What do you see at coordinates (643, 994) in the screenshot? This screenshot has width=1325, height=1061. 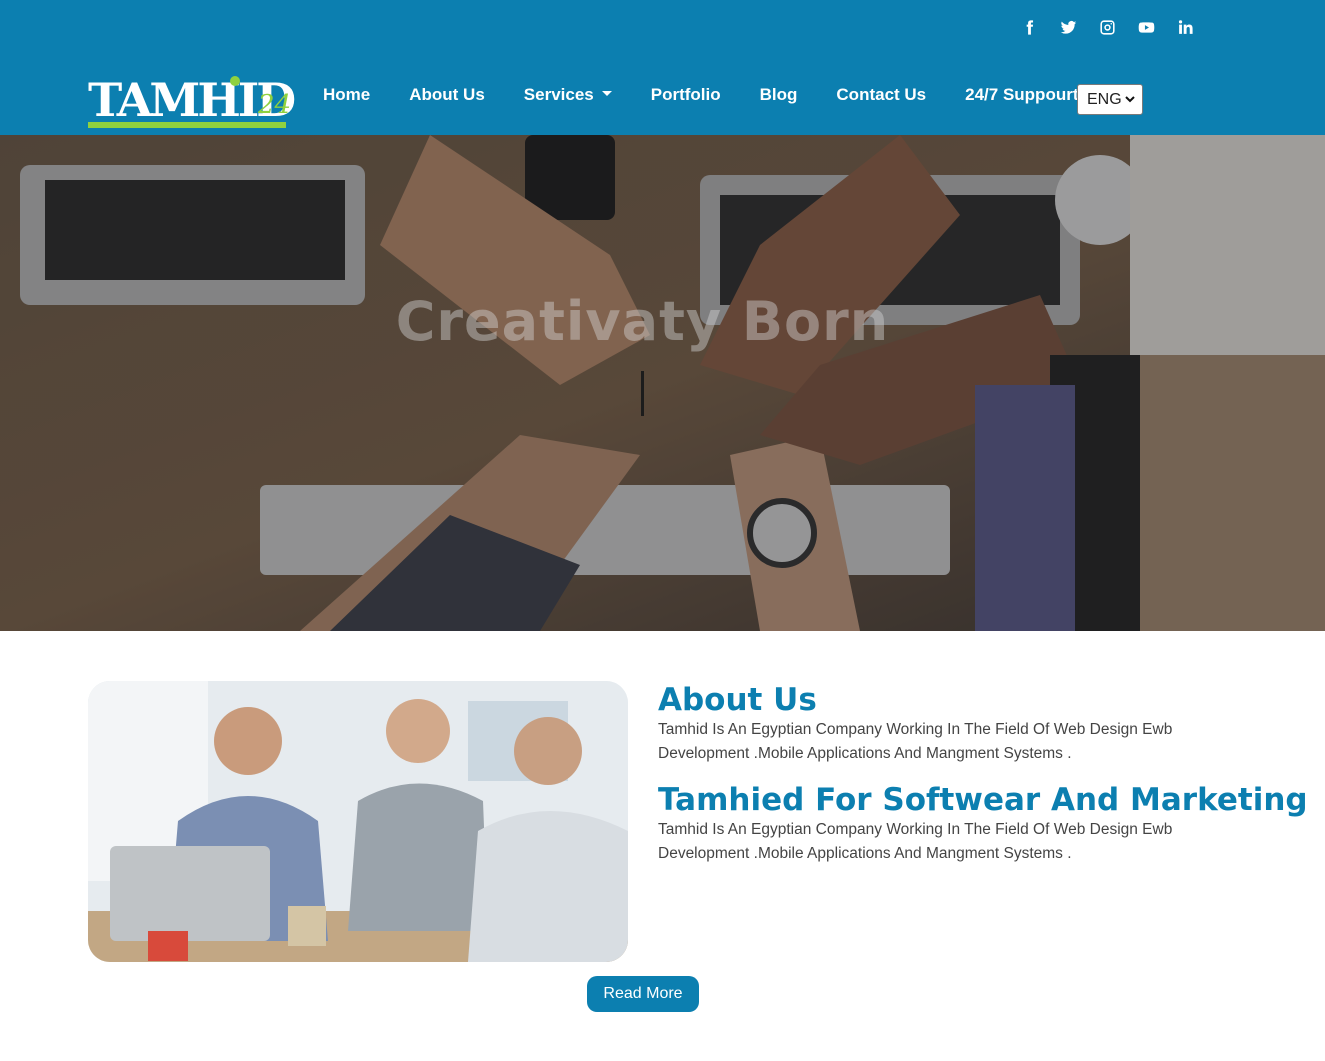 I see `read-more-button: Read More` at bounding box center [643, 994].